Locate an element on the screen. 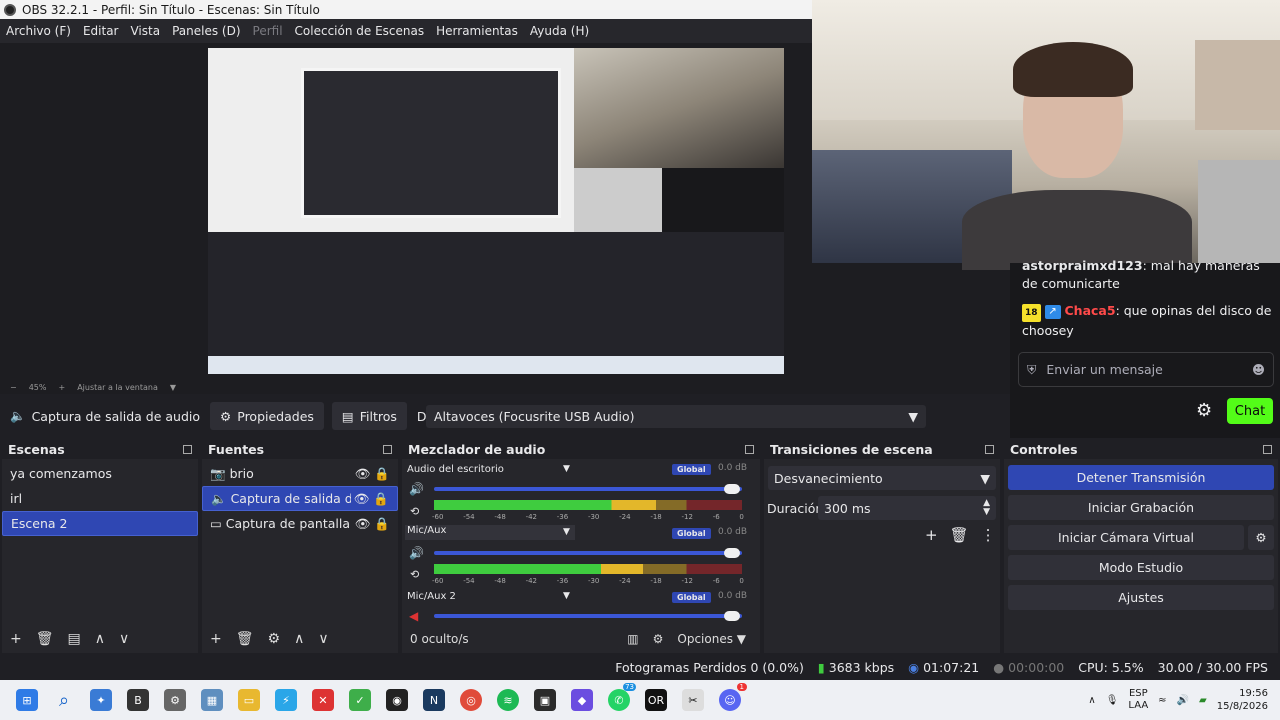 The image size is (1280, 720). menu-coleccion-escenas: Colección de Escenas is located at coordinates (360, 31).